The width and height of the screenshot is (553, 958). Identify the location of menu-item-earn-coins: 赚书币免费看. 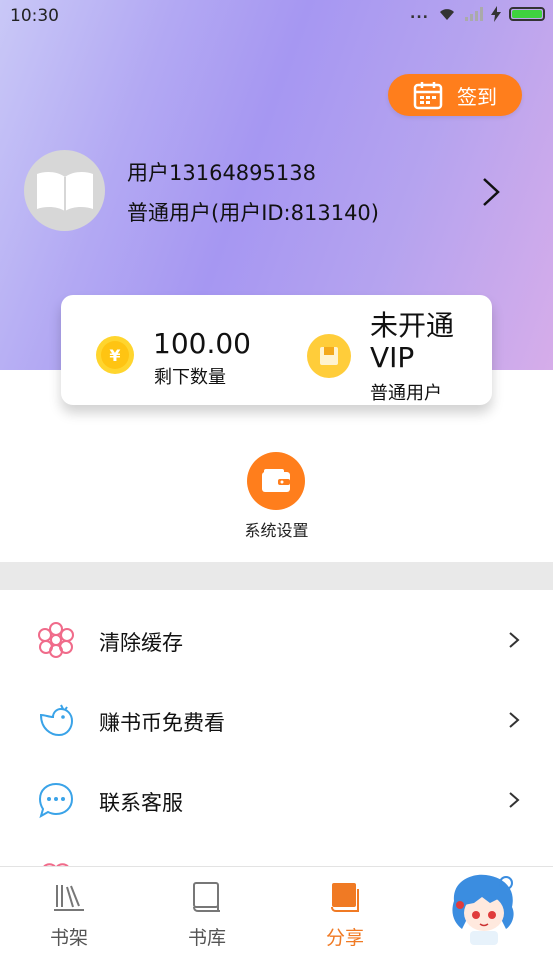
(276, 720).